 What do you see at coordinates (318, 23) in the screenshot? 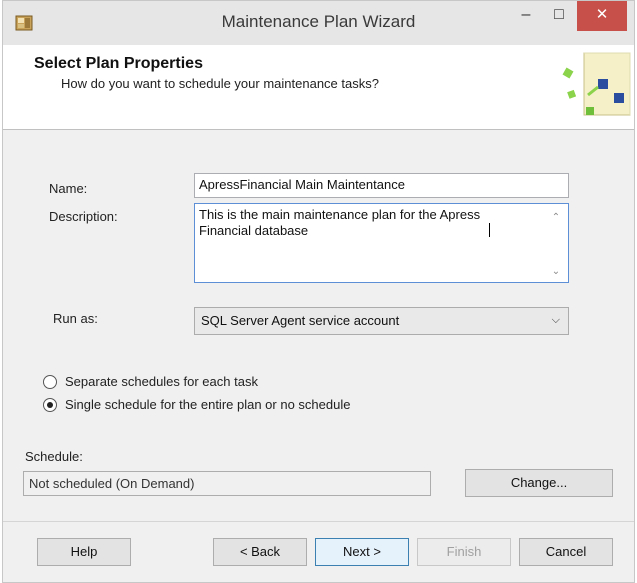
I see `title-bar: Maintenance Plan Wizard – □ ✕` at bounding box center [318, 23].